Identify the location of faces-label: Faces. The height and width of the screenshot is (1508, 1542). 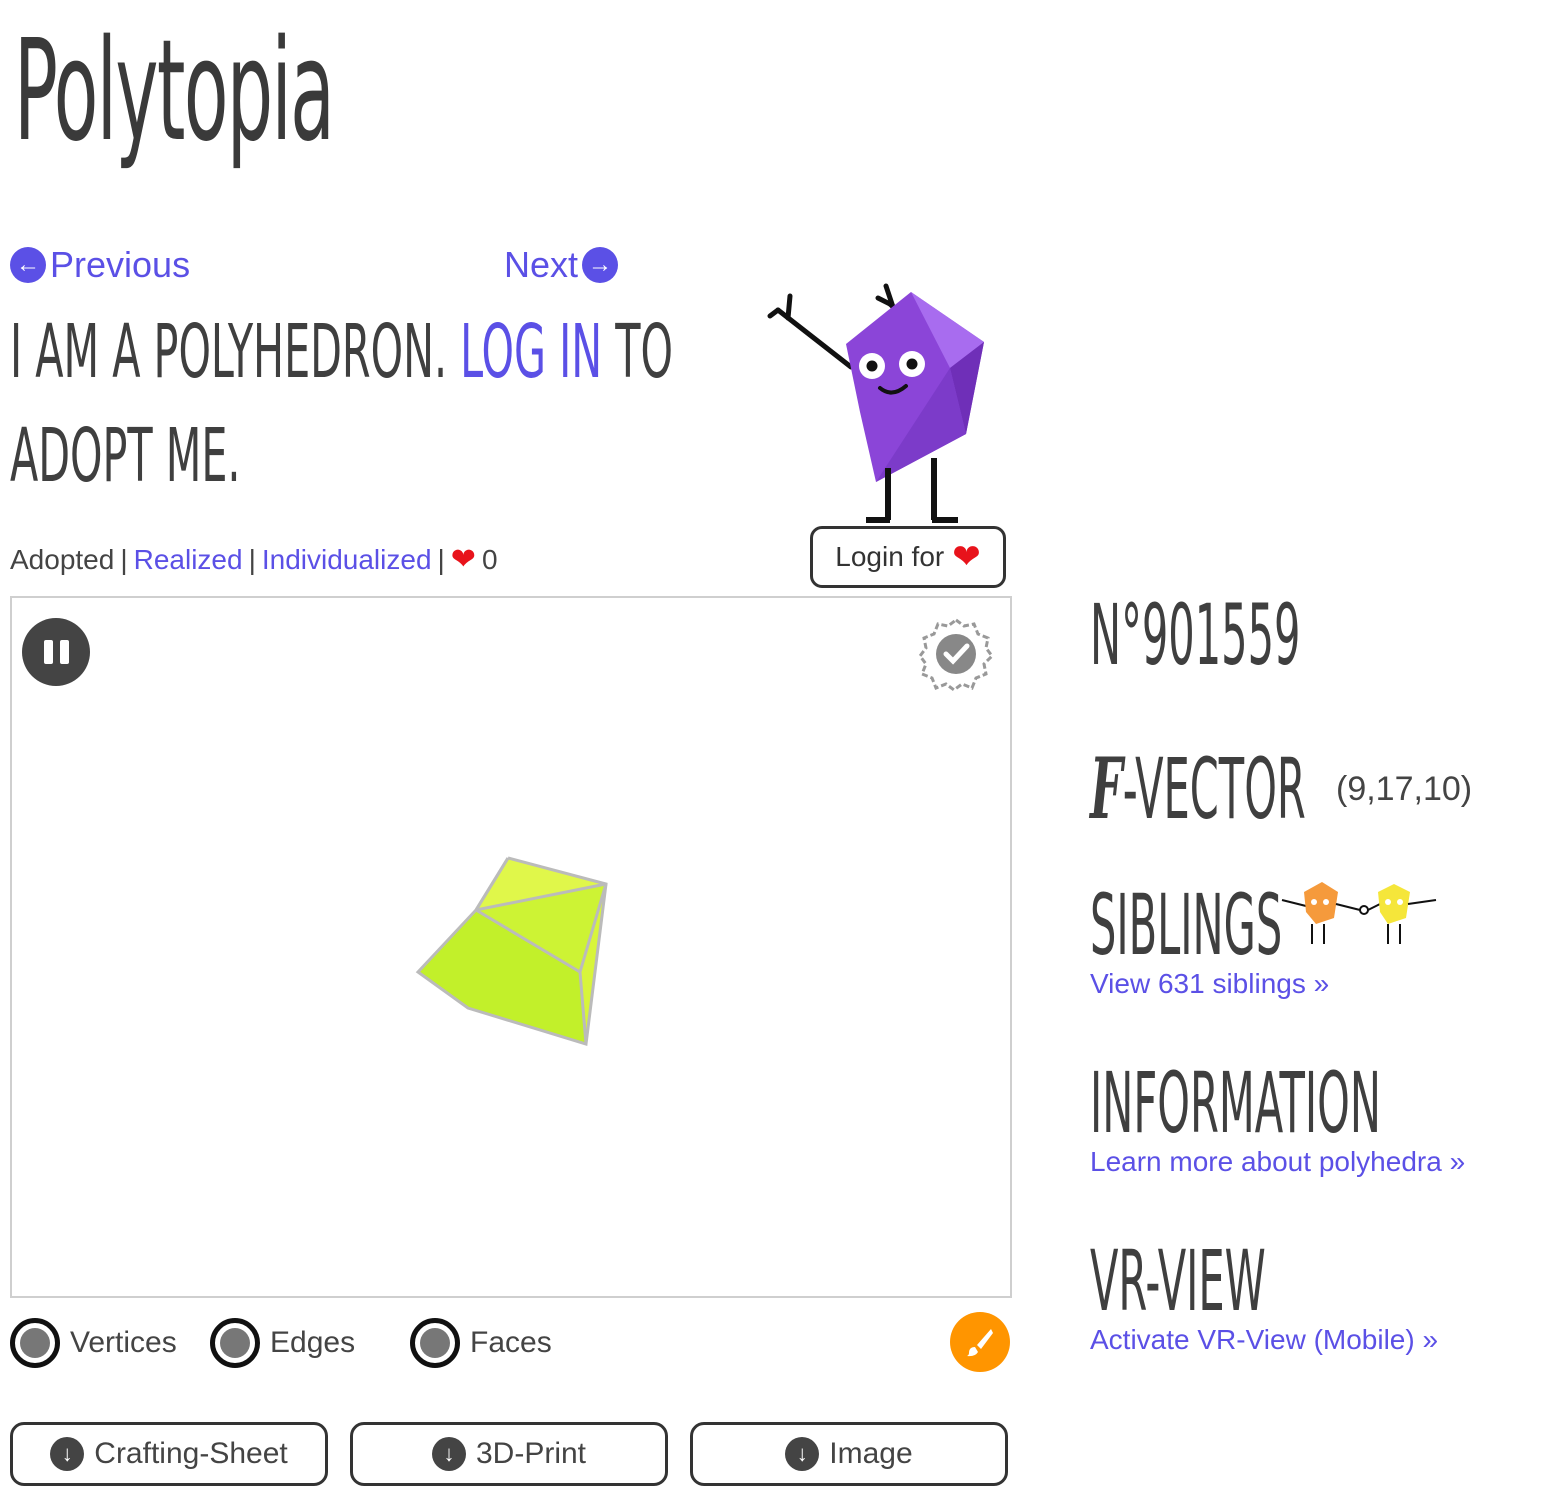
(511, 1342).